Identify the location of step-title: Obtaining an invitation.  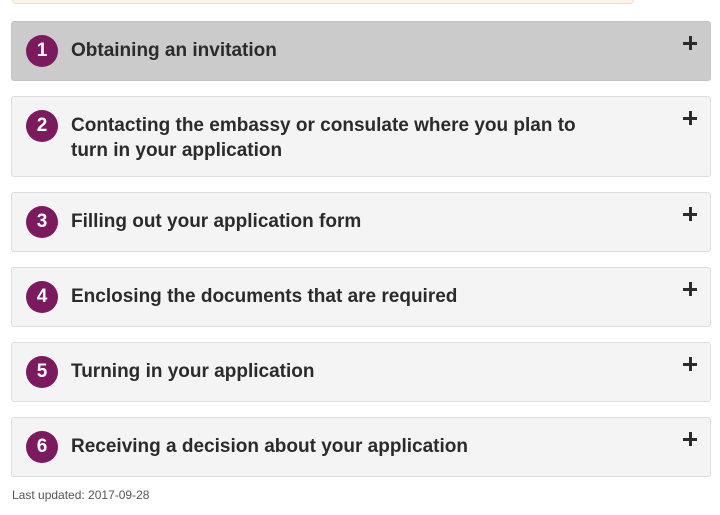
(174, 50).